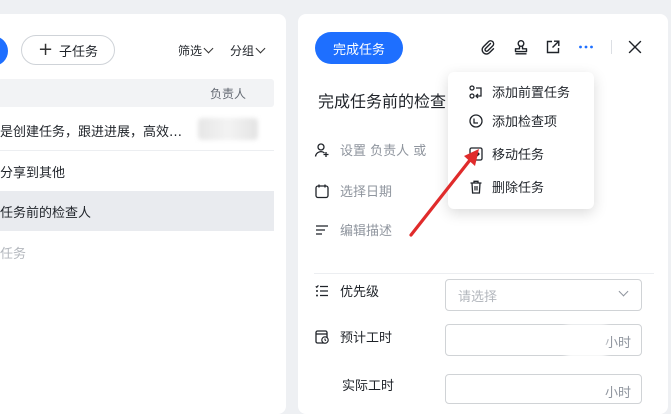 This screenshot has height=414, width=671. I want to click on add-button-partial, so click(4, 51).